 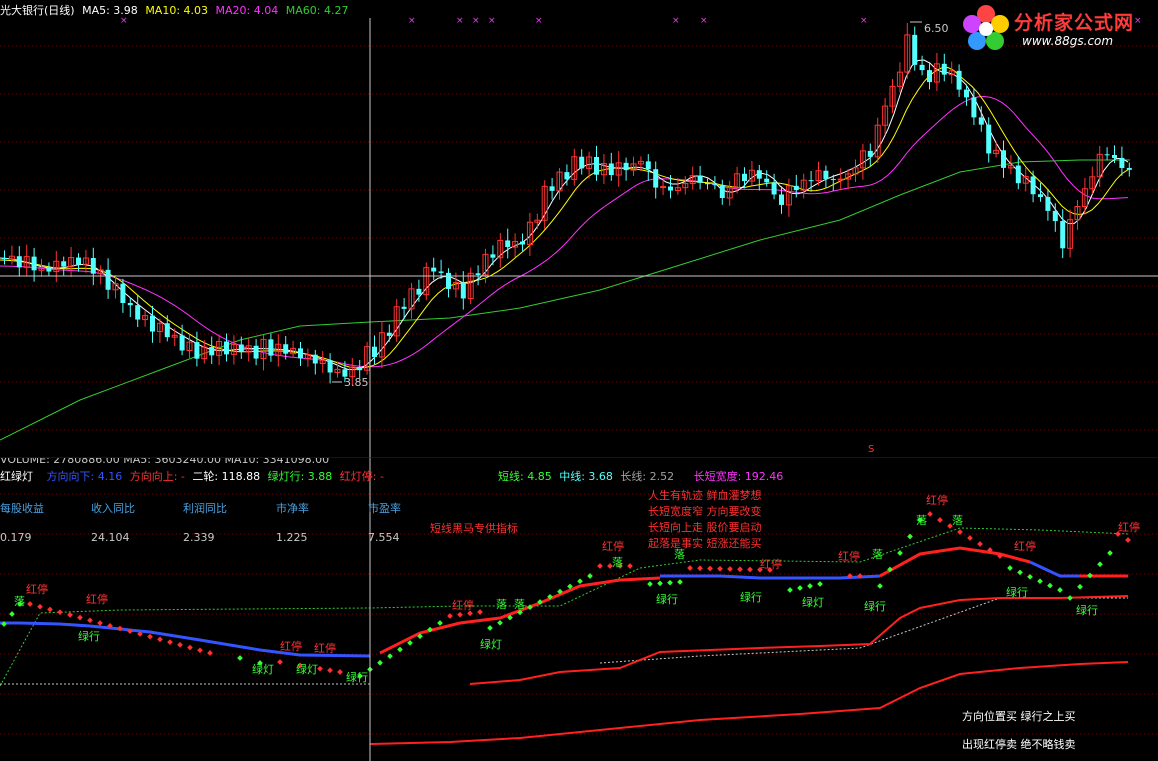 What do you see at coordinates (226, 476) in the screenshot?
I see `second-wheel: 二轮: 118.88` at bounding box center [226, 476].